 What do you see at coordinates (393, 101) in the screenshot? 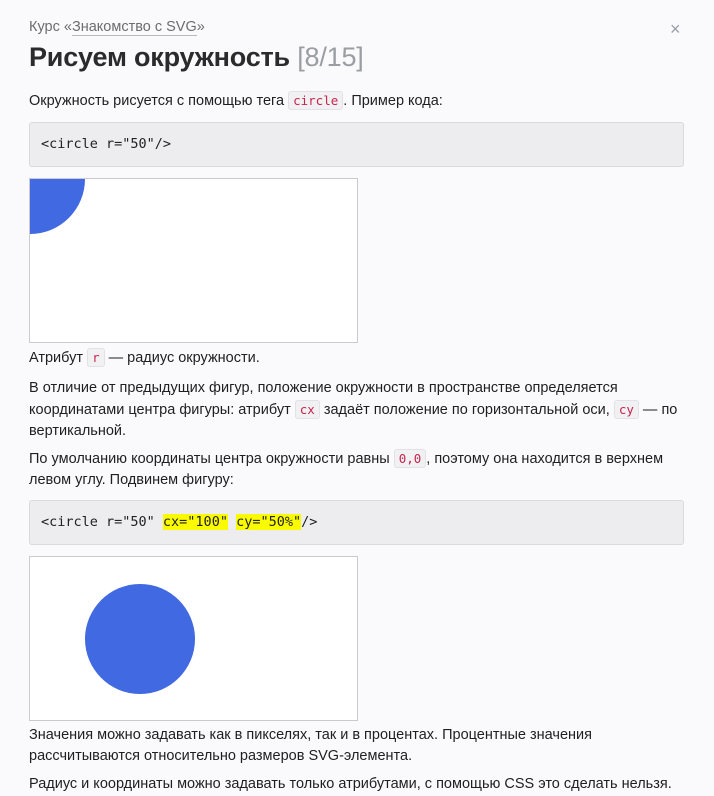
I see `intro-text-end: . Пример кода:` at bounding box center [393, 101].